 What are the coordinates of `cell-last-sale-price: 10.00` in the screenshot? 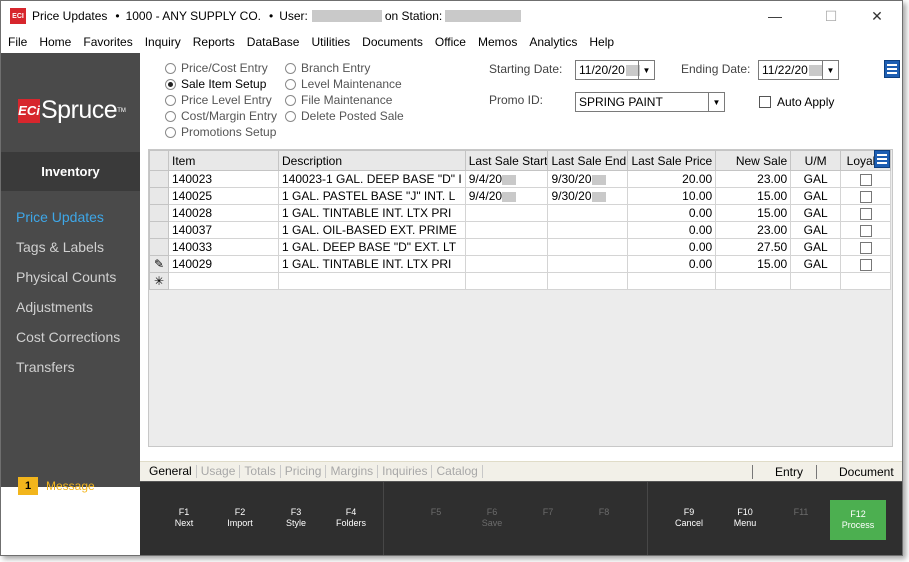 It's located at (672, 196).